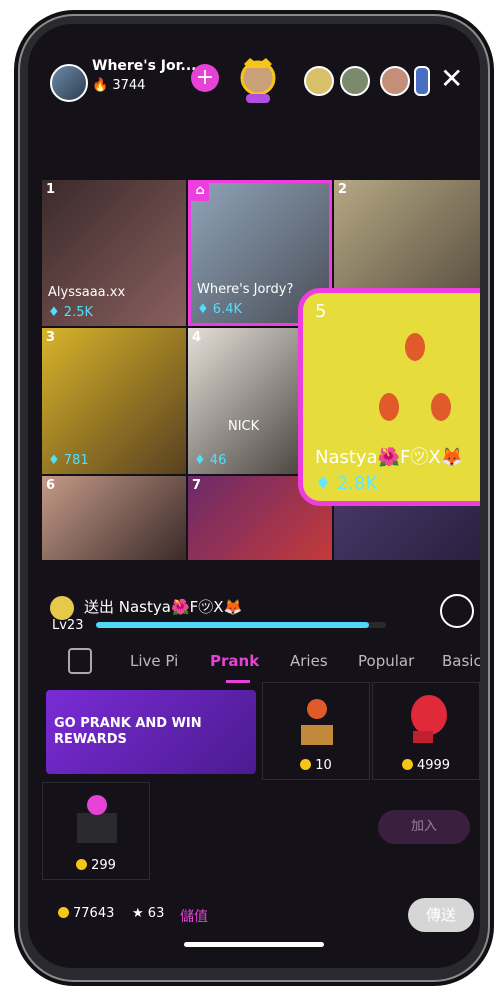 This screenshot has width=496, height=986. I want to click on top-bar: Where's Jor... 🔥 3744 + ✕, so click(254, 79).